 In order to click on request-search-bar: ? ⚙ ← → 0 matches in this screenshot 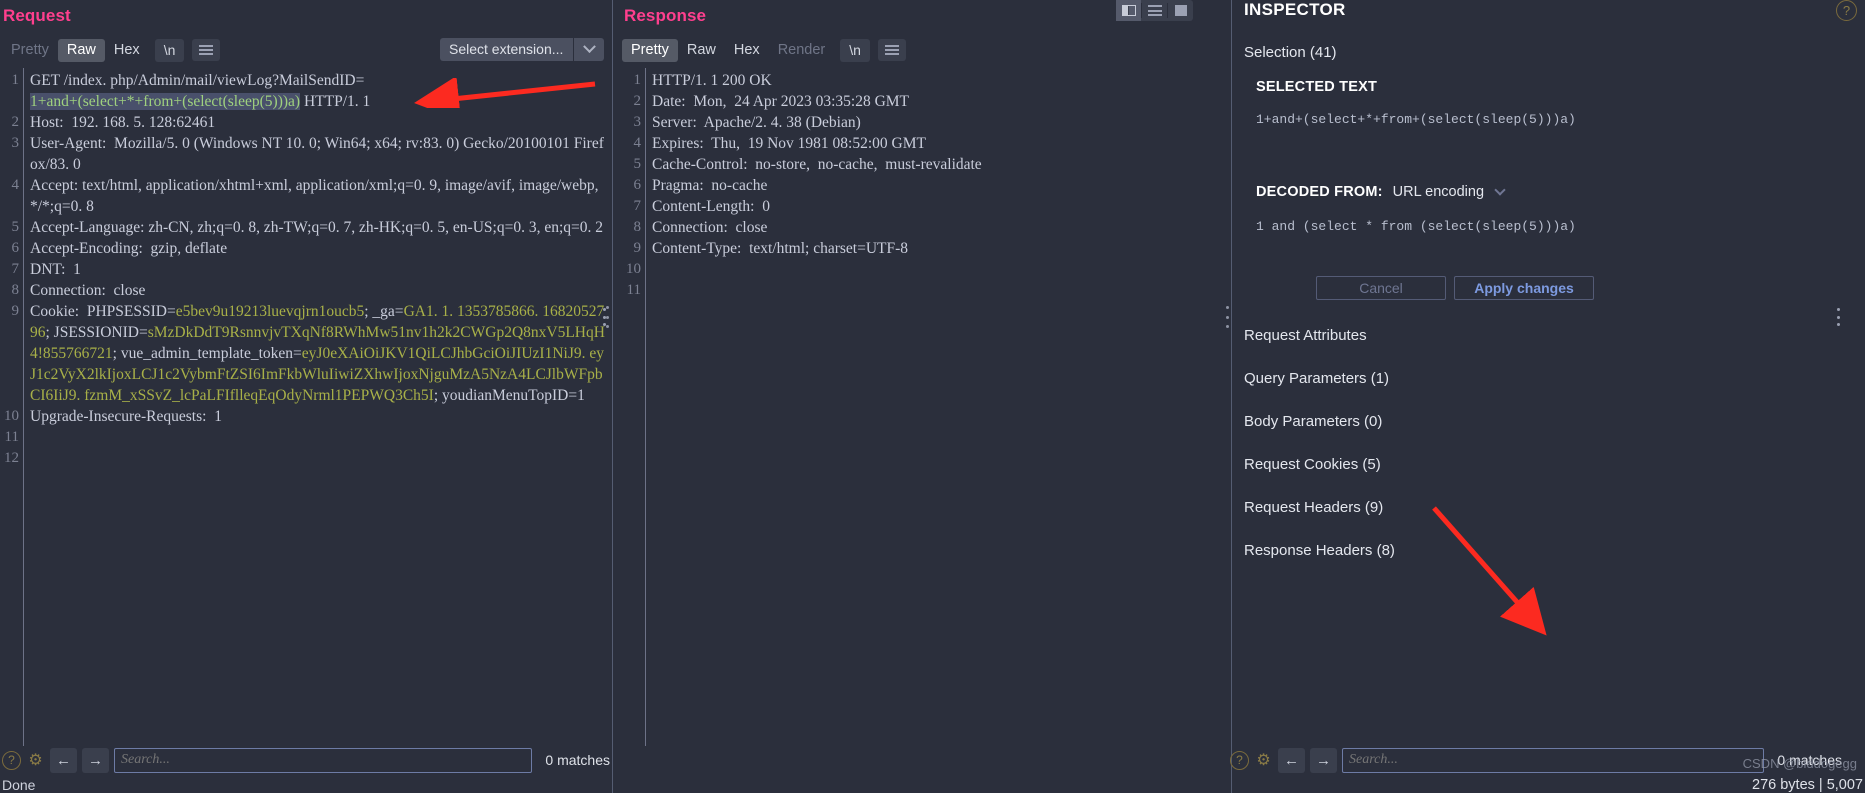, I will do `click(306, 760)`.